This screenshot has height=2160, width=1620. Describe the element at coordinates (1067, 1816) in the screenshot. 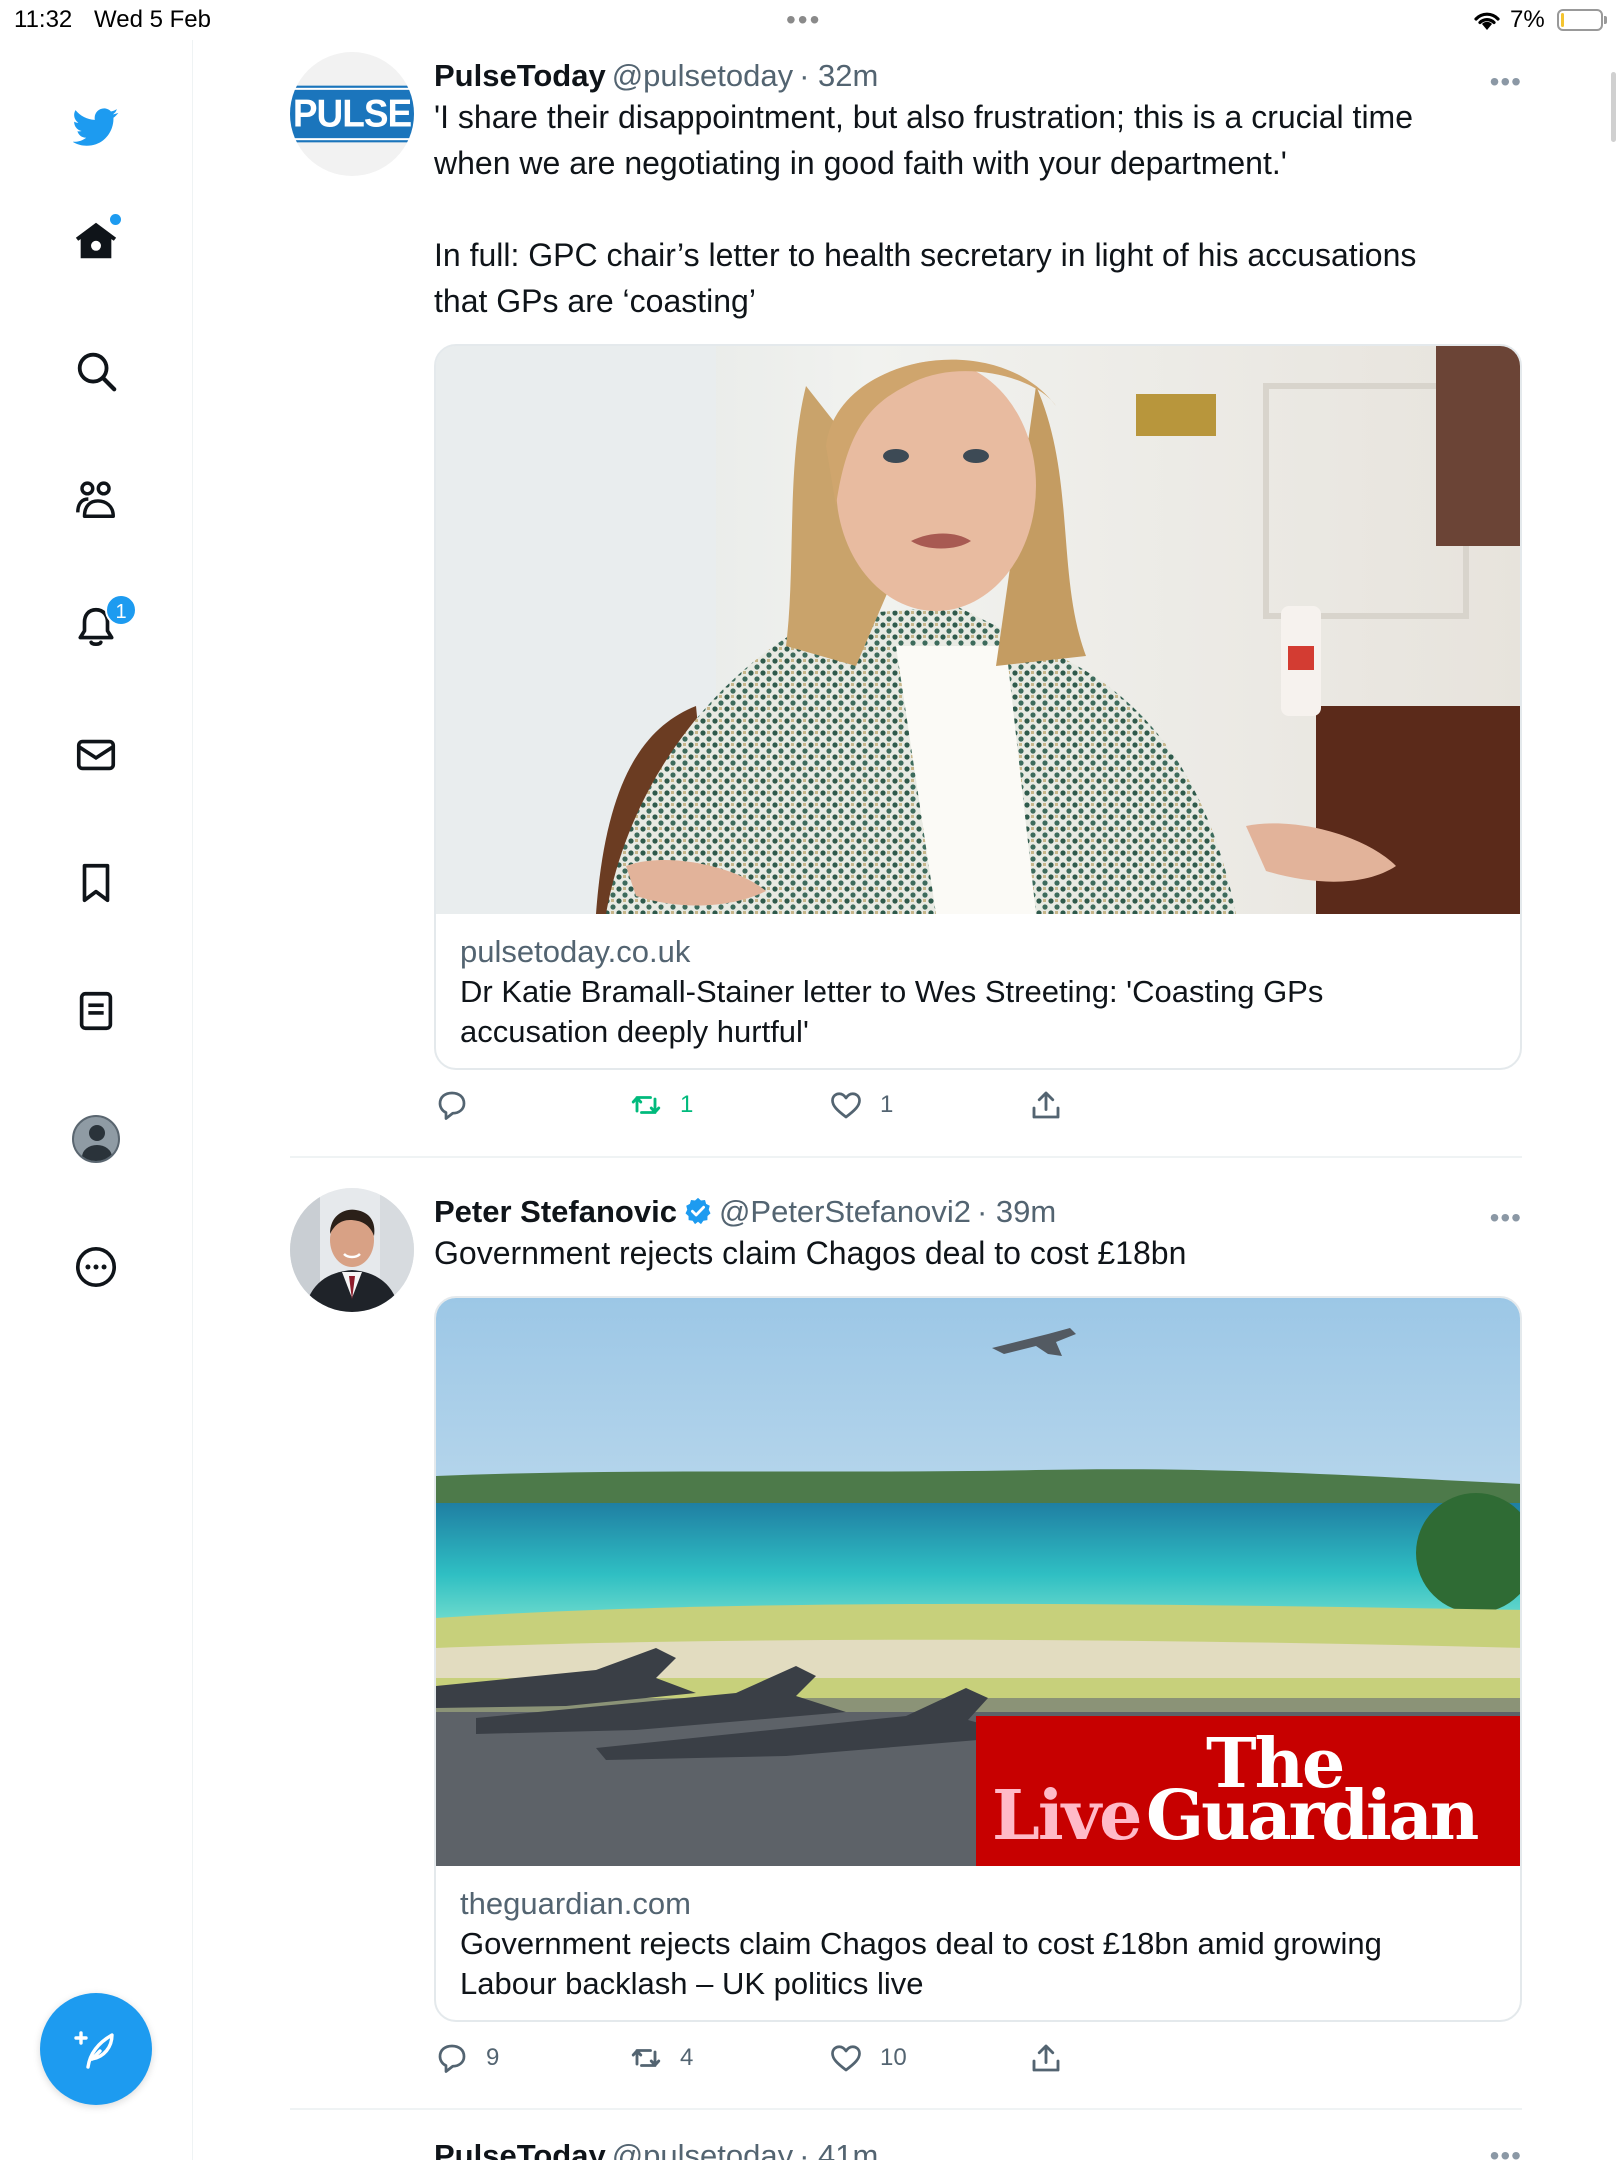

I see `guardian-live-text: Live` at that location.